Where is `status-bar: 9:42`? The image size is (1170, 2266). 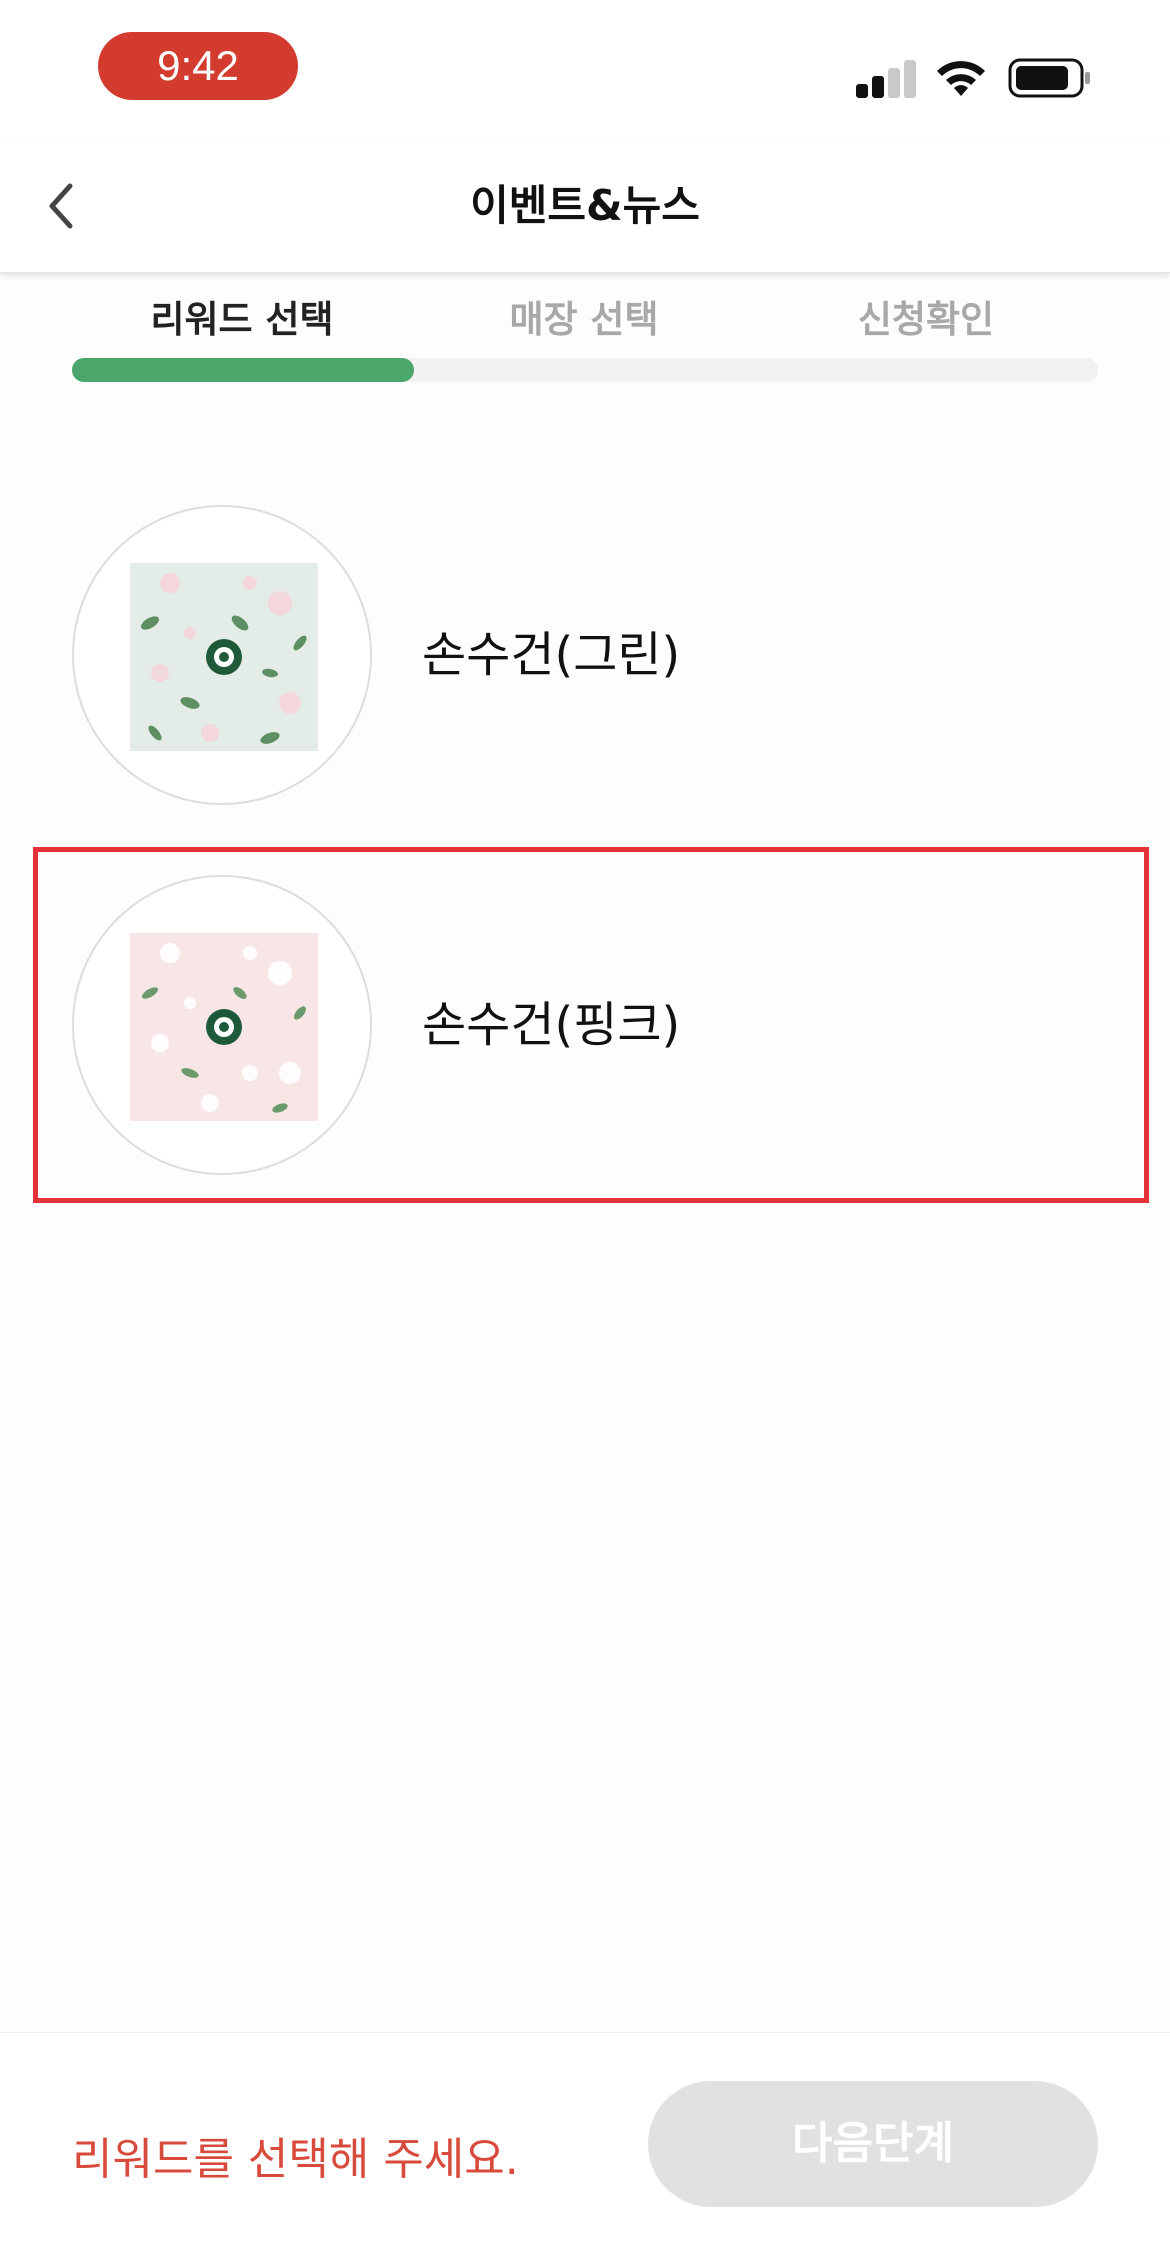
status-bar: 9:42 is located at coordinates (585, 70).